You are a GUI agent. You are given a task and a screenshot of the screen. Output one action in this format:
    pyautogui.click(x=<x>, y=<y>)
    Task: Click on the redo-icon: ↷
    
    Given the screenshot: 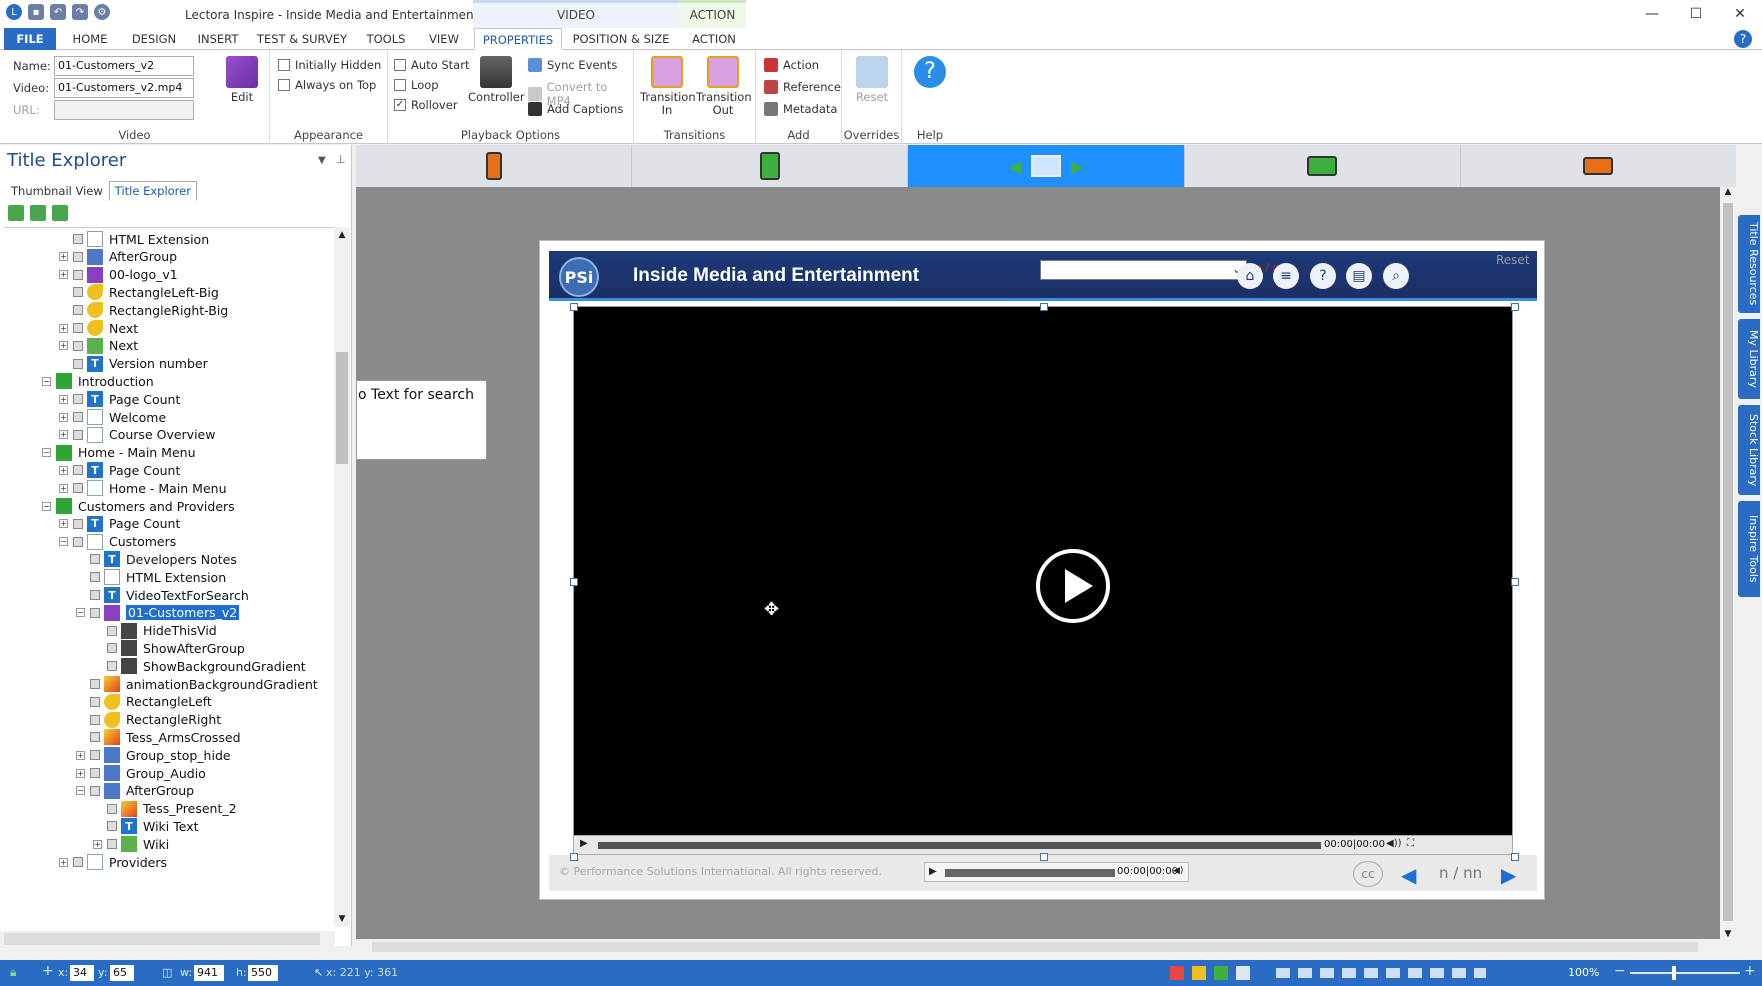 What is the action you would take?
    pyautogui.click(x=80, y=12)
    